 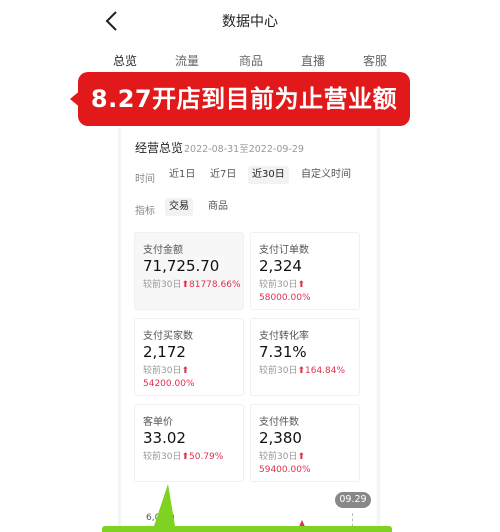 I want to click on metric-option-trade: 交易, so click(x=179, y=207).